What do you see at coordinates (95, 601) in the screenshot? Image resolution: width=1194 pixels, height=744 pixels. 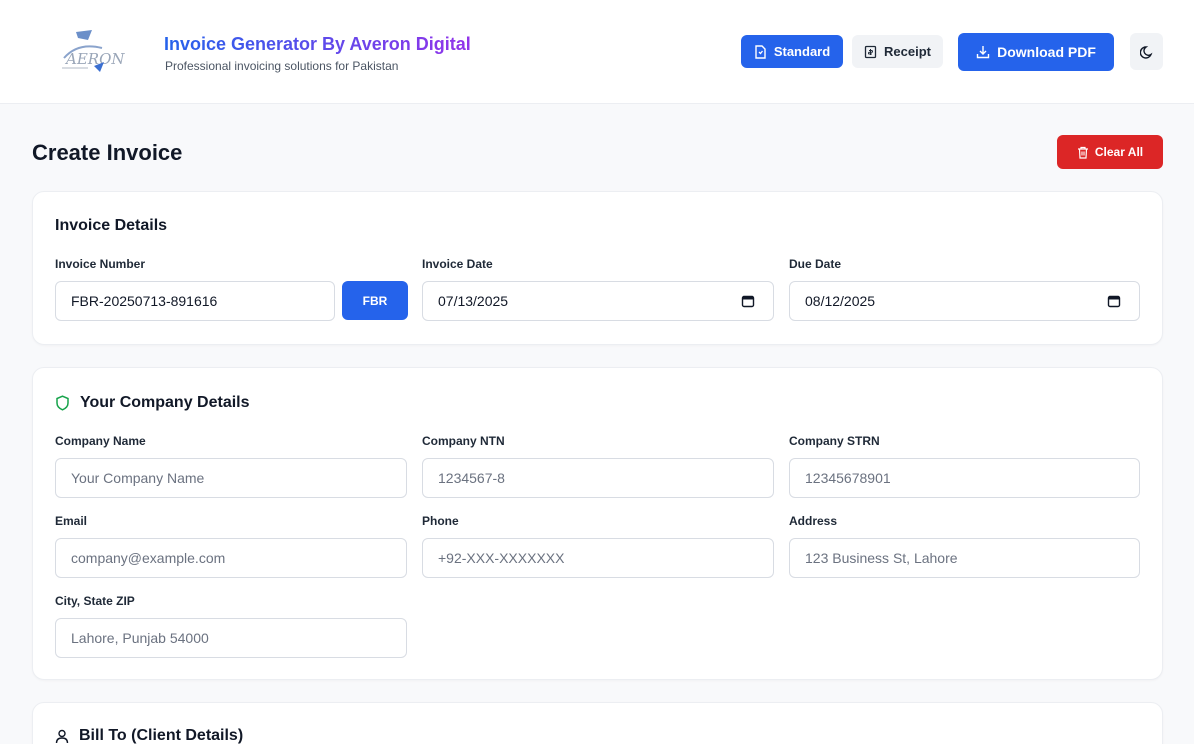 I see `city-label: City, State ZIP` at bounding box center [95, 601].